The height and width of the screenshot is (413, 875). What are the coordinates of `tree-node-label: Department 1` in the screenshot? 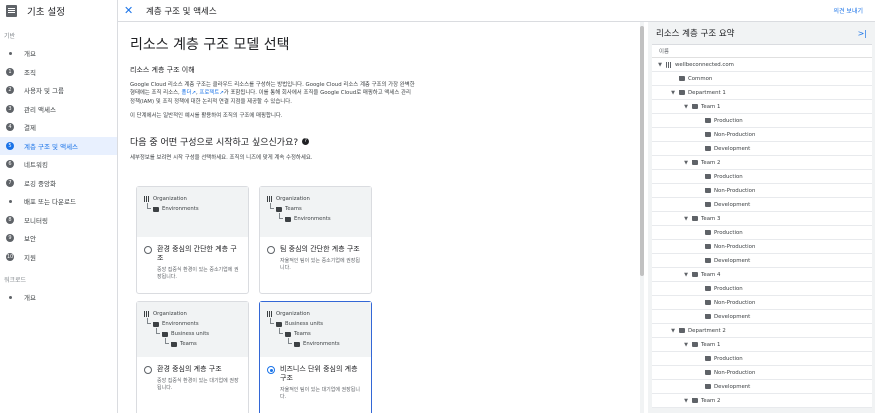 It's located at (707, 92).